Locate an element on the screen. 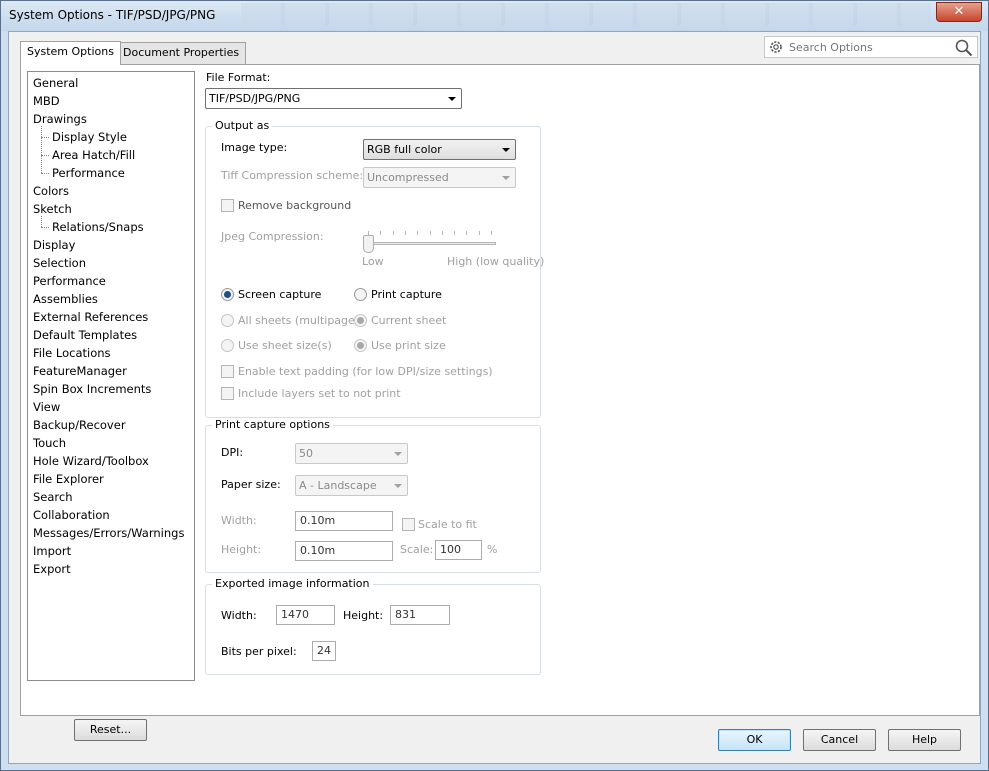 This screenshot has width=989, height=771. tree-item: Collaboration is located at coordinates (71, 515).